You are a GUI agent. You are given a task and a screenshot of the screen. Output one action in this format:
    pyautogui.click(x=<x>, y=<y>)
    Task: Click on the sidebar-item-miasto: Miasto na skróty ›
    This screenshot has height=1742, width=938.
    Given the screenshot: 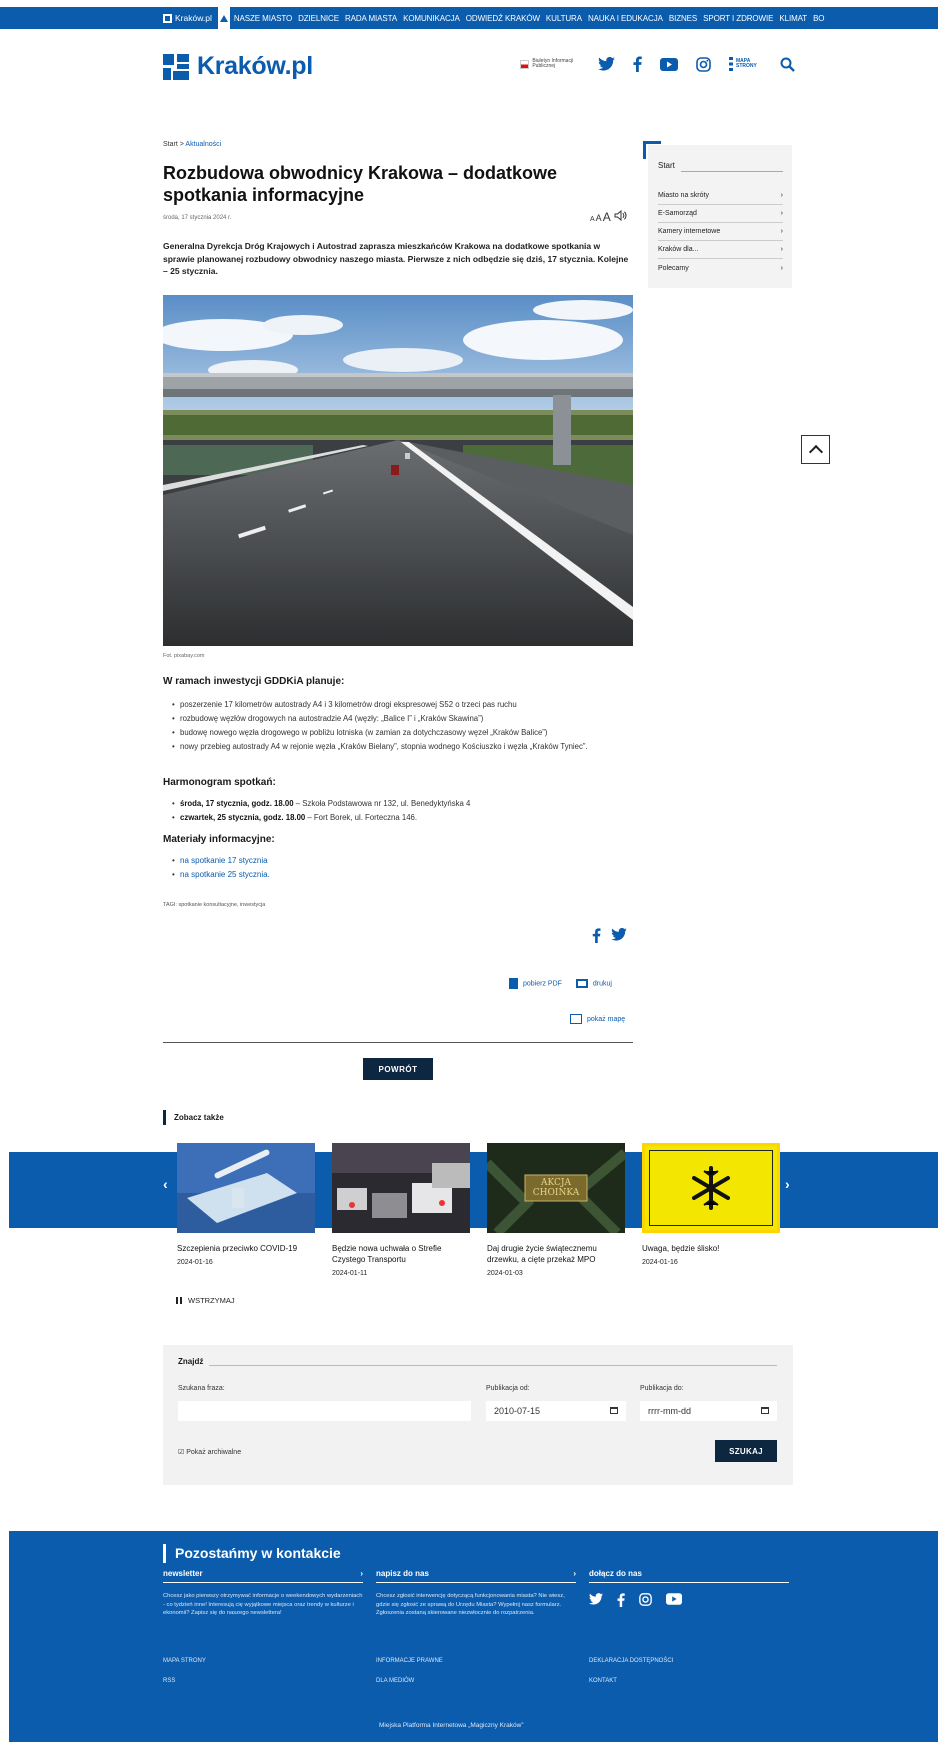 What is the action you would take?
    pyautogui.click(x=720, y=196)
    